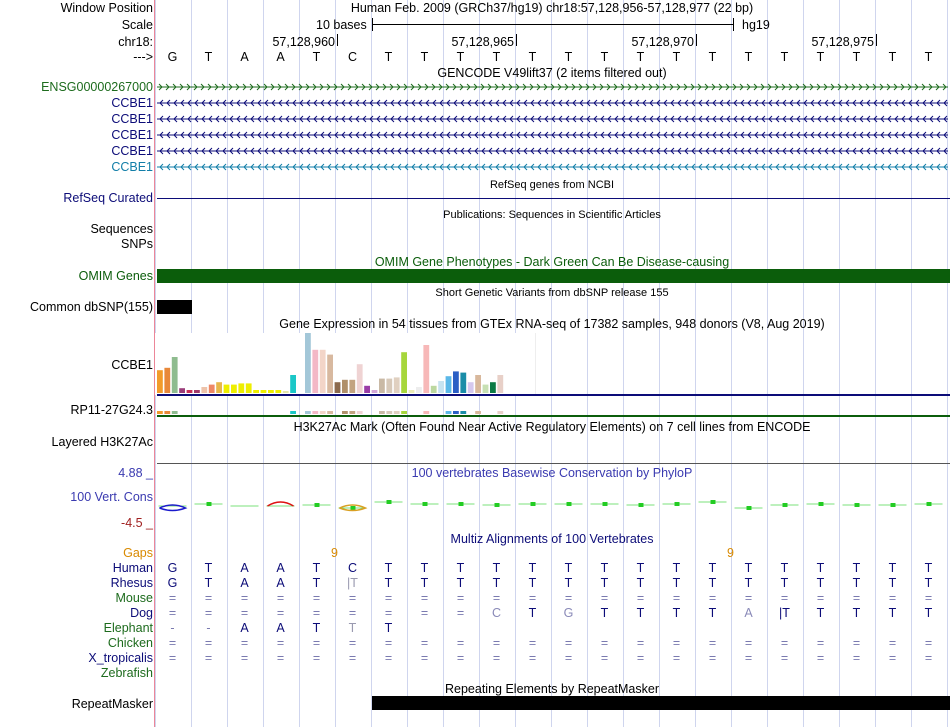  What do you see at coordinates (661, 703) in the screenshot?
I see `repeatmasker-element` at bounding box center [661, 703].